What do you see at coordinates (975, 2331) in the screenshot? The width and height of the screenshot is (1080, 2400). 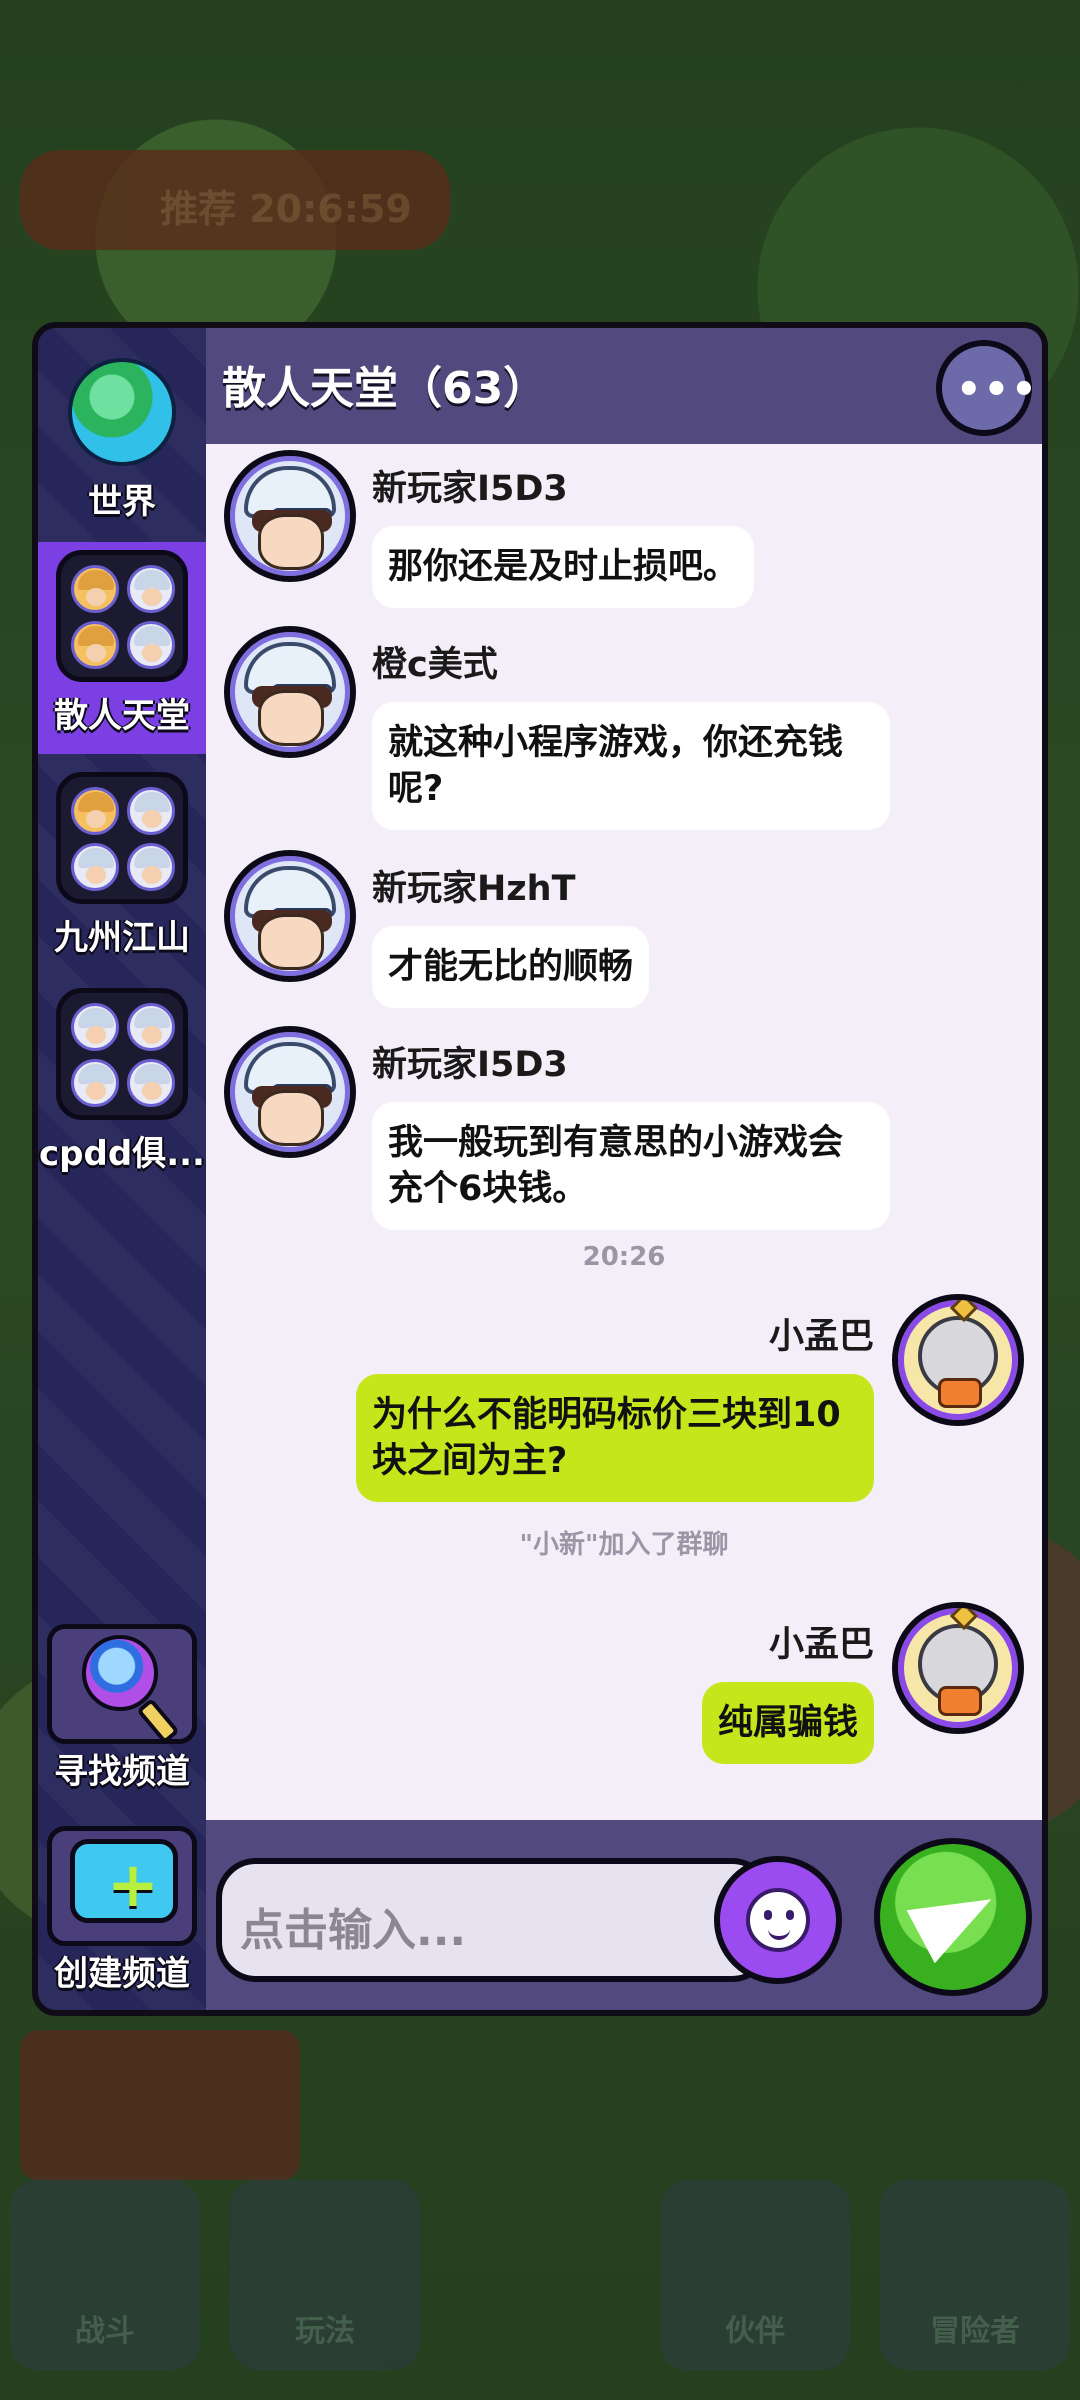 I see `background-tile-label: 冒险者` at bounding box center [975, 2331].